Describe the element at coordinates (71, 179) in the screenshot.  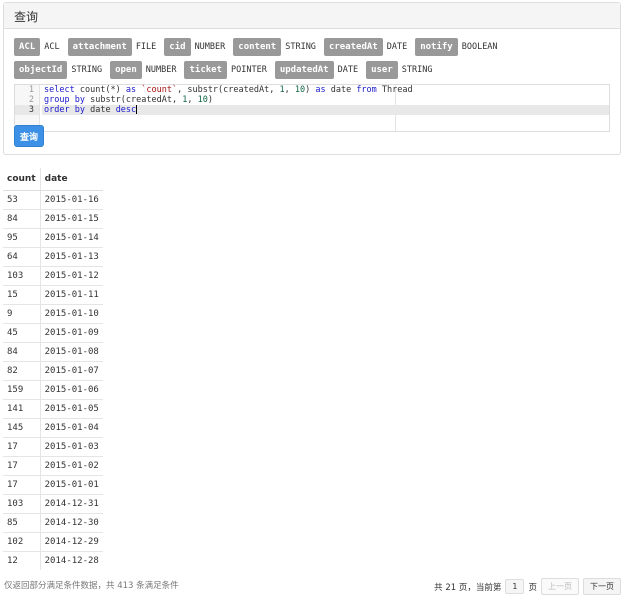
I see `column-header-date: date` at that location.